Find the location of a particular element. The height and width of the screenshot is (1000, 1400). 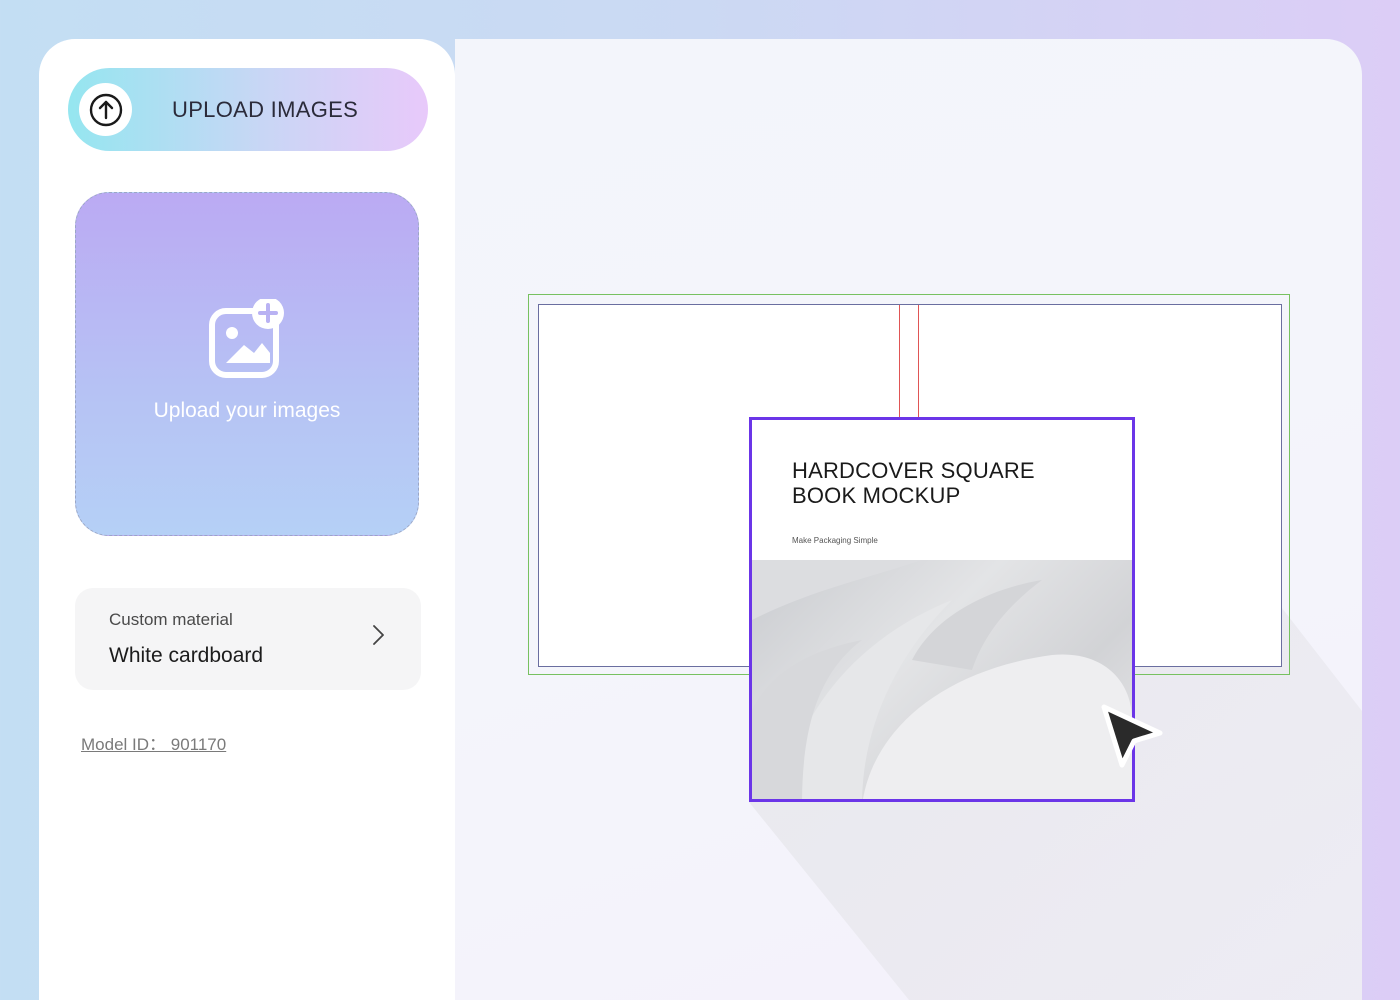

abstract-shapes-image is located at coordinates (942, 679).